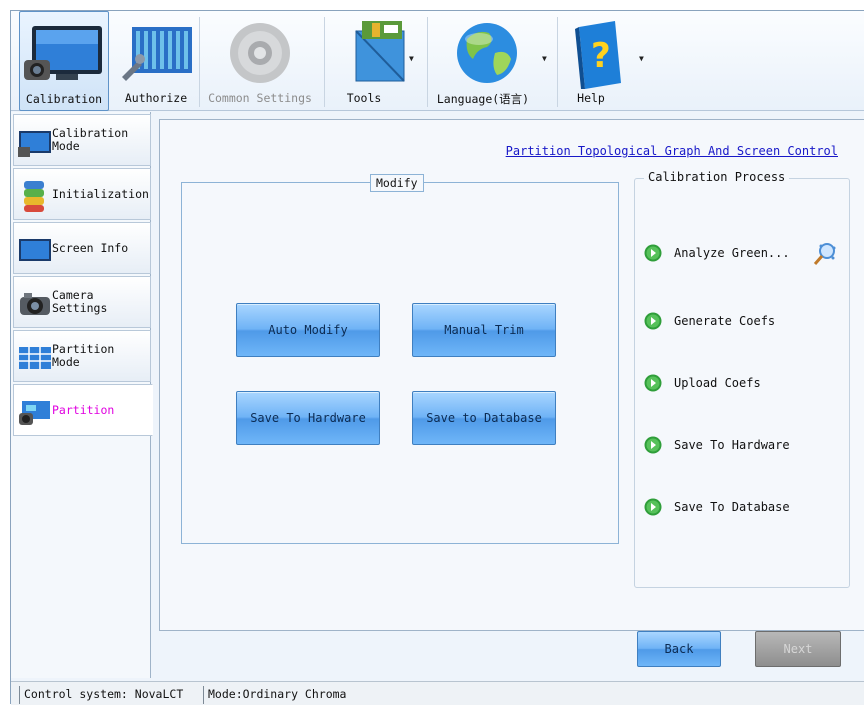 The image size is (864, 705). What do you see at coordinates (35, 412) in the screenshot?
I see `partition-icon` at bounding box center [35, 412].